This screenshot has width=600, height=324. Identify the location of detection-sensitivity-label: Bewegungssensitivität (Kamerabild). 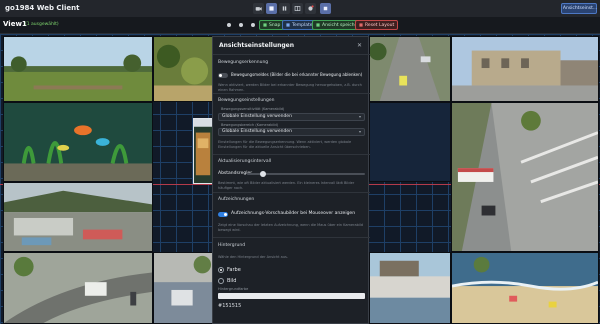
(253, 109).